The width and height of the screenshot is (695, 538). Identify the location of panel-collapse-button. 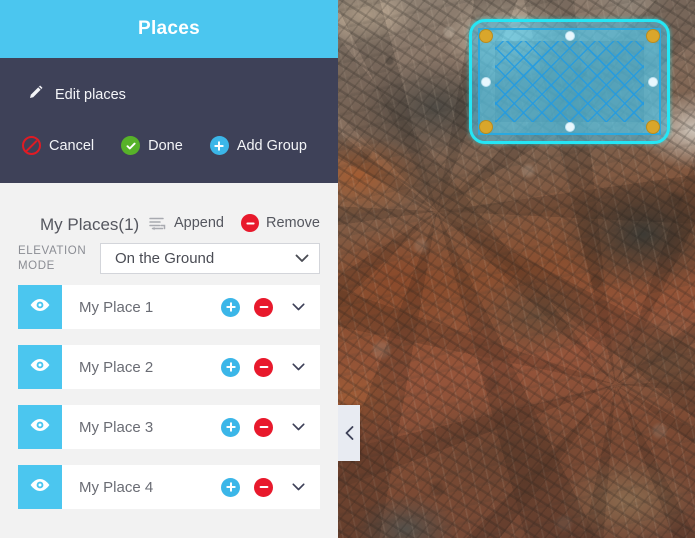
(349, 433).